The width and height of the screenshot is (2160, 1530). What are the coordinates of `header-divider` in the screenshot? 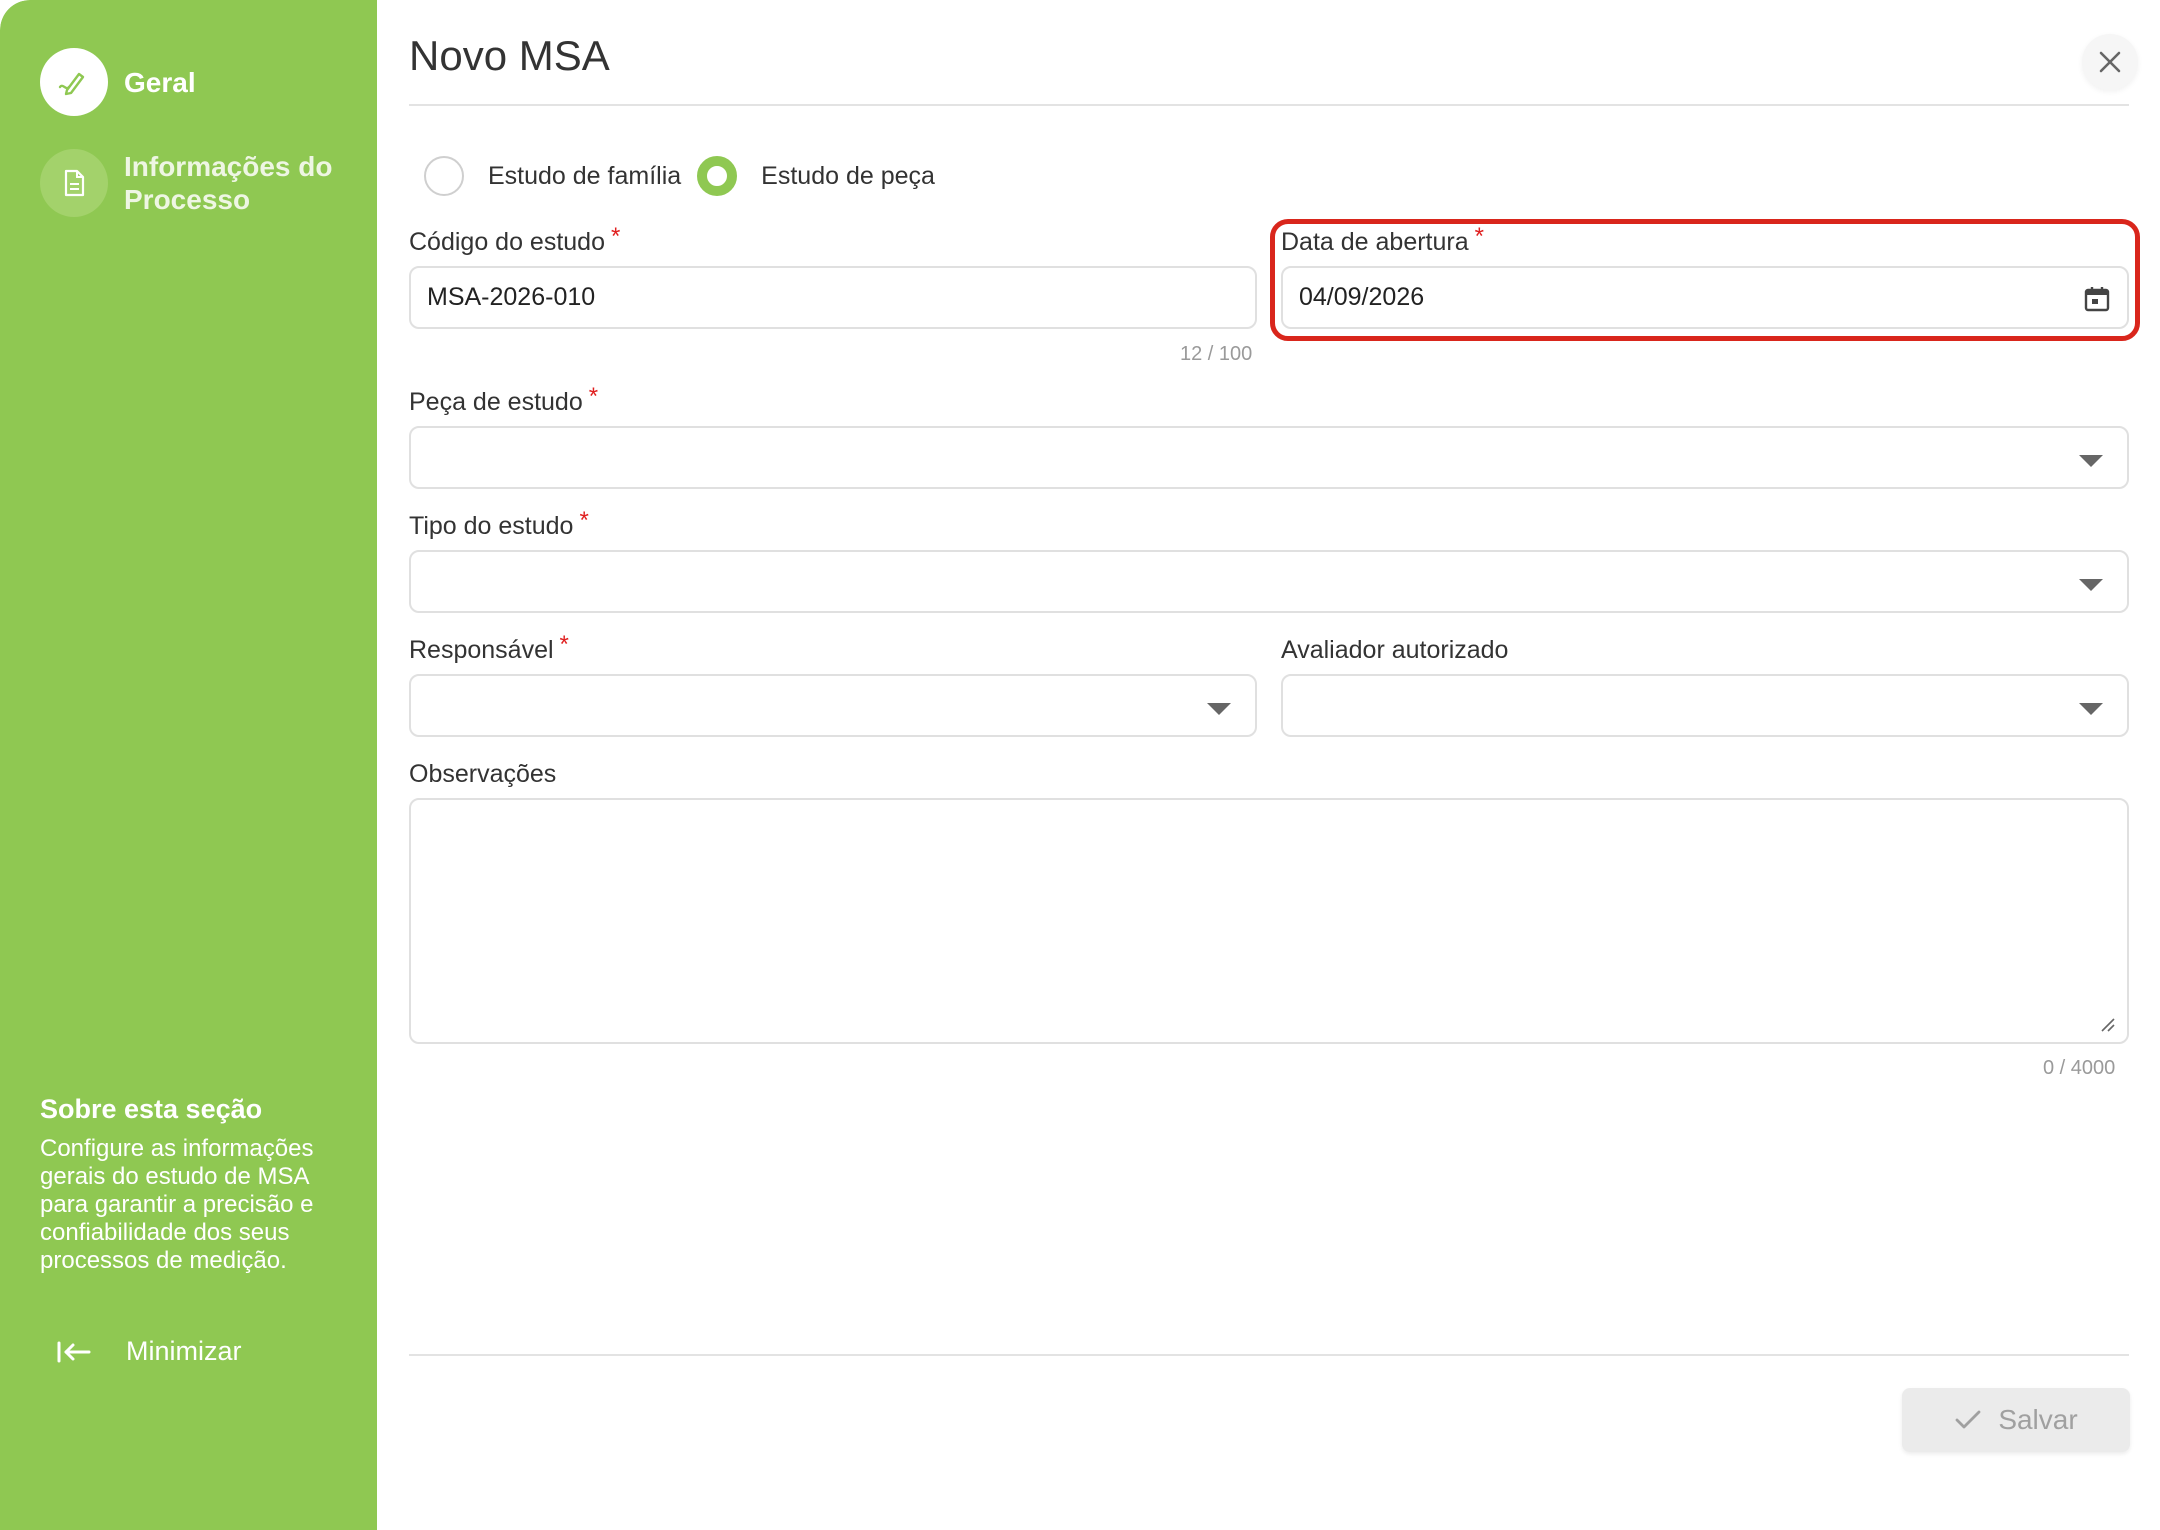 It's located at (1269, 105).